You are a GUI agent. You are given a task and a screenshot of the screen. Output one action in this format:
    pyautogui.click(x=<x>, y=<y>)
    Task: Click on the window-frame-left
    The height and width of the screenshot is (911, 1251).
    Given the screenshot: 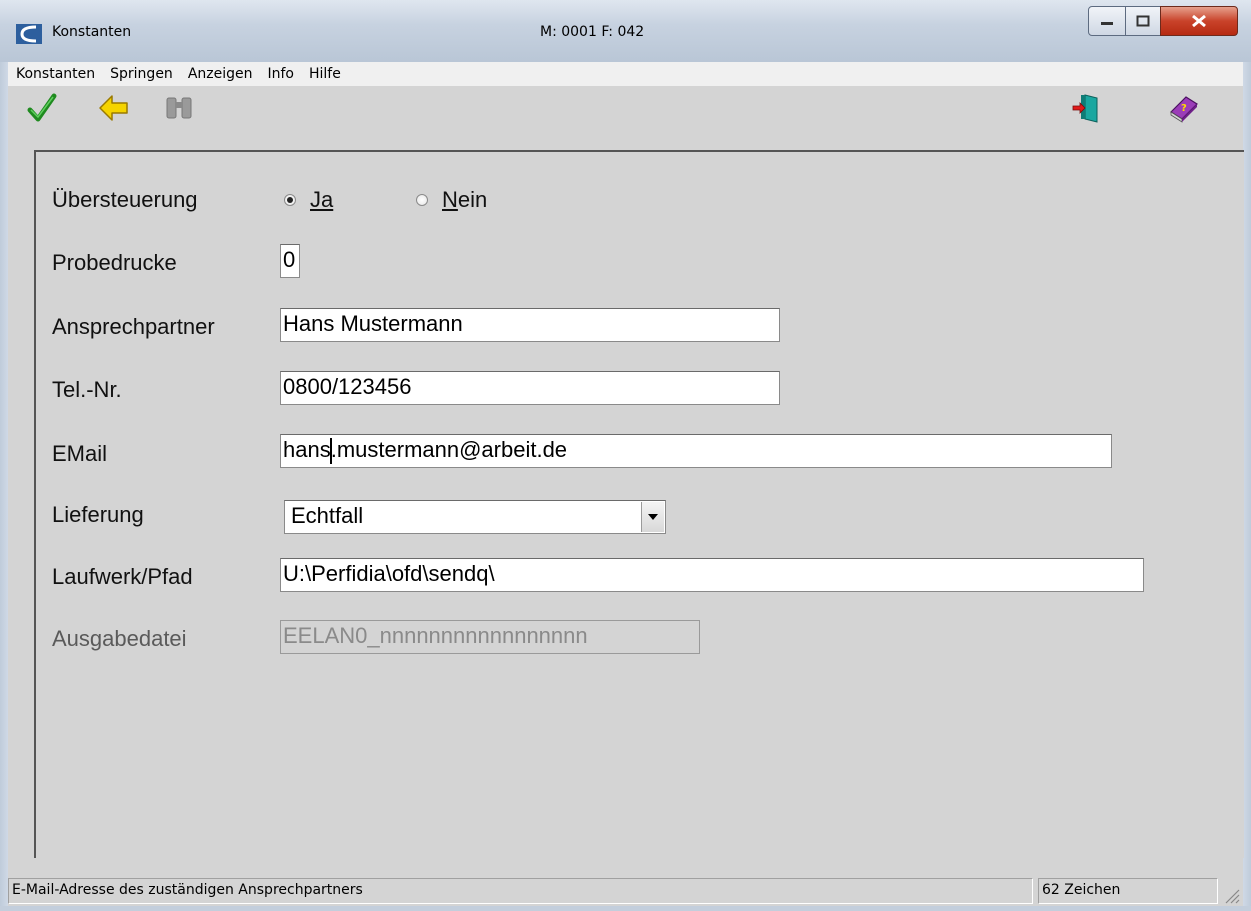 What is the action you would take?
    pyautogui.click(x=4, y=486)
    